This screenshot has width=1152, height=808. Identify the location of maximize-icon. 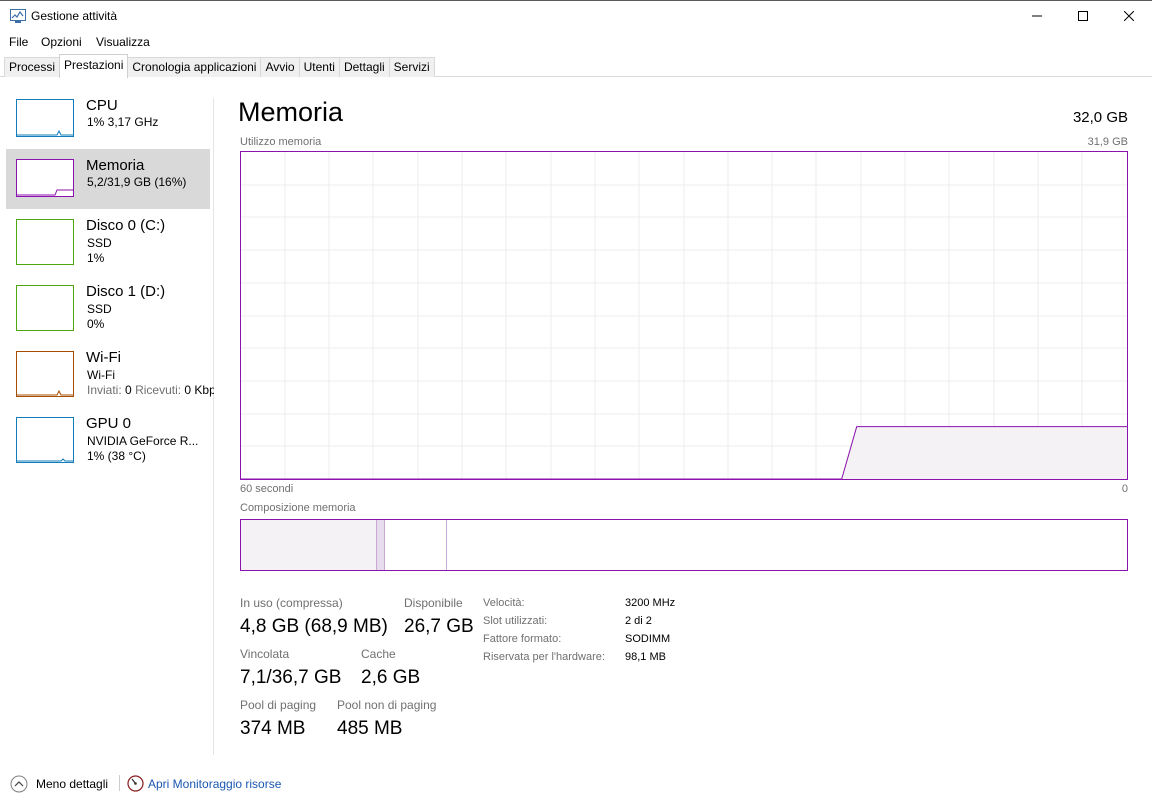
(1083, 16).